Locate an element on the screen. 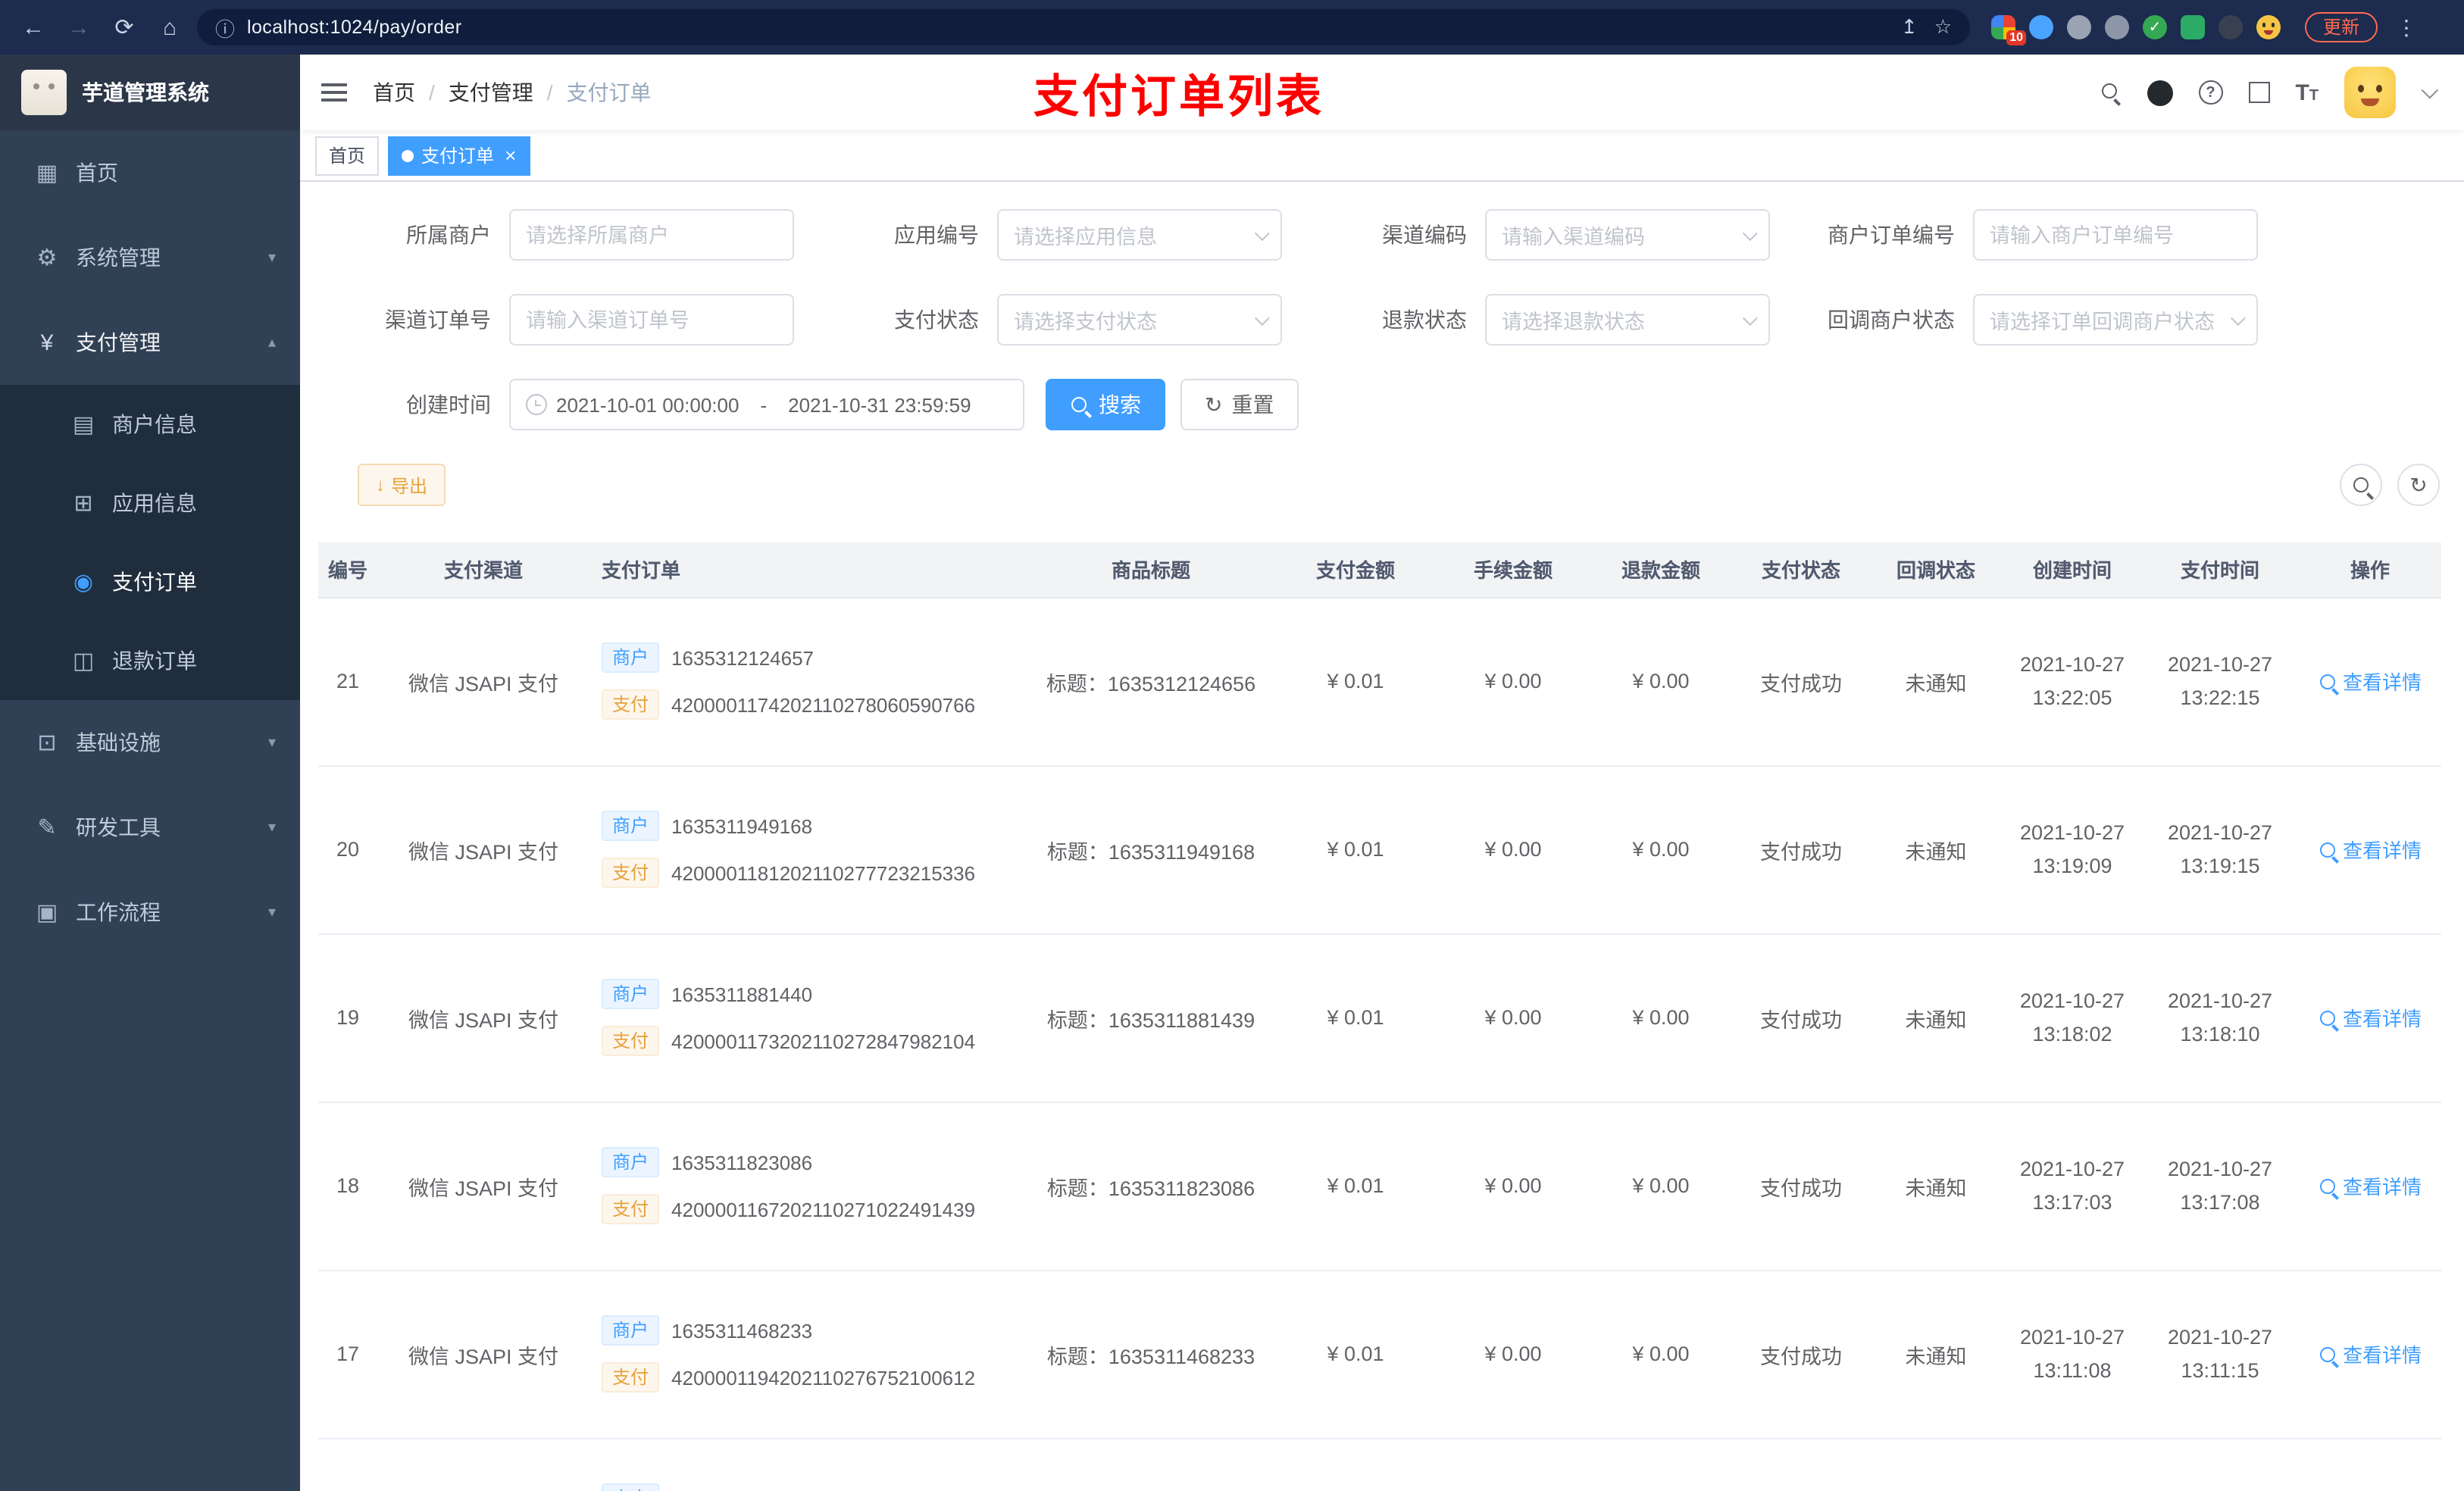  pin-extension-icon is located at coordinates (2231, 27).